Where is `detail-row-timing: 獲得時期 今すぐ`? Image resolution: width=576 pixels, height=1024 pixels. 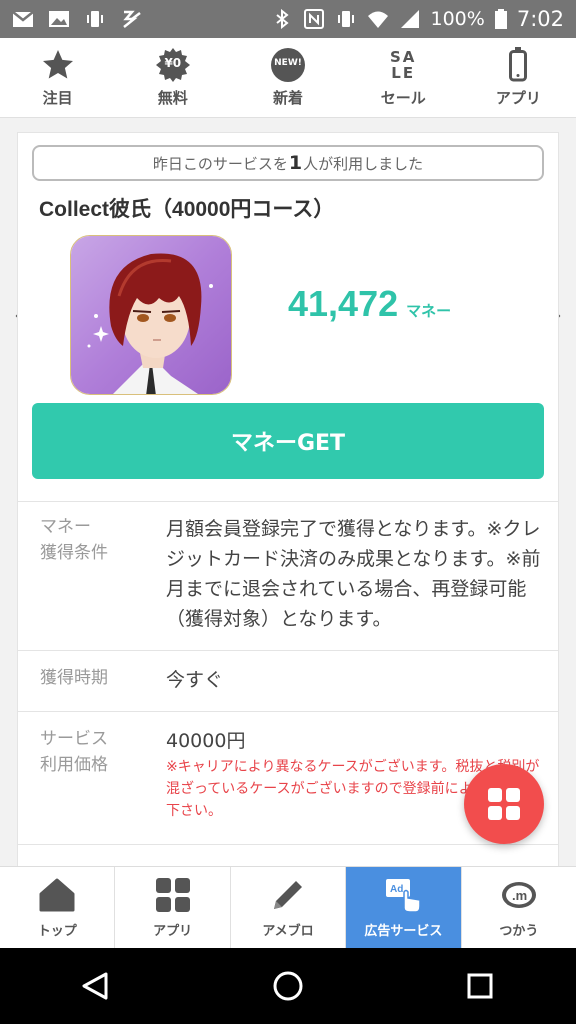 detail-row-timing: 獲得時期 今すぐ is located at coordinates (288, 681).